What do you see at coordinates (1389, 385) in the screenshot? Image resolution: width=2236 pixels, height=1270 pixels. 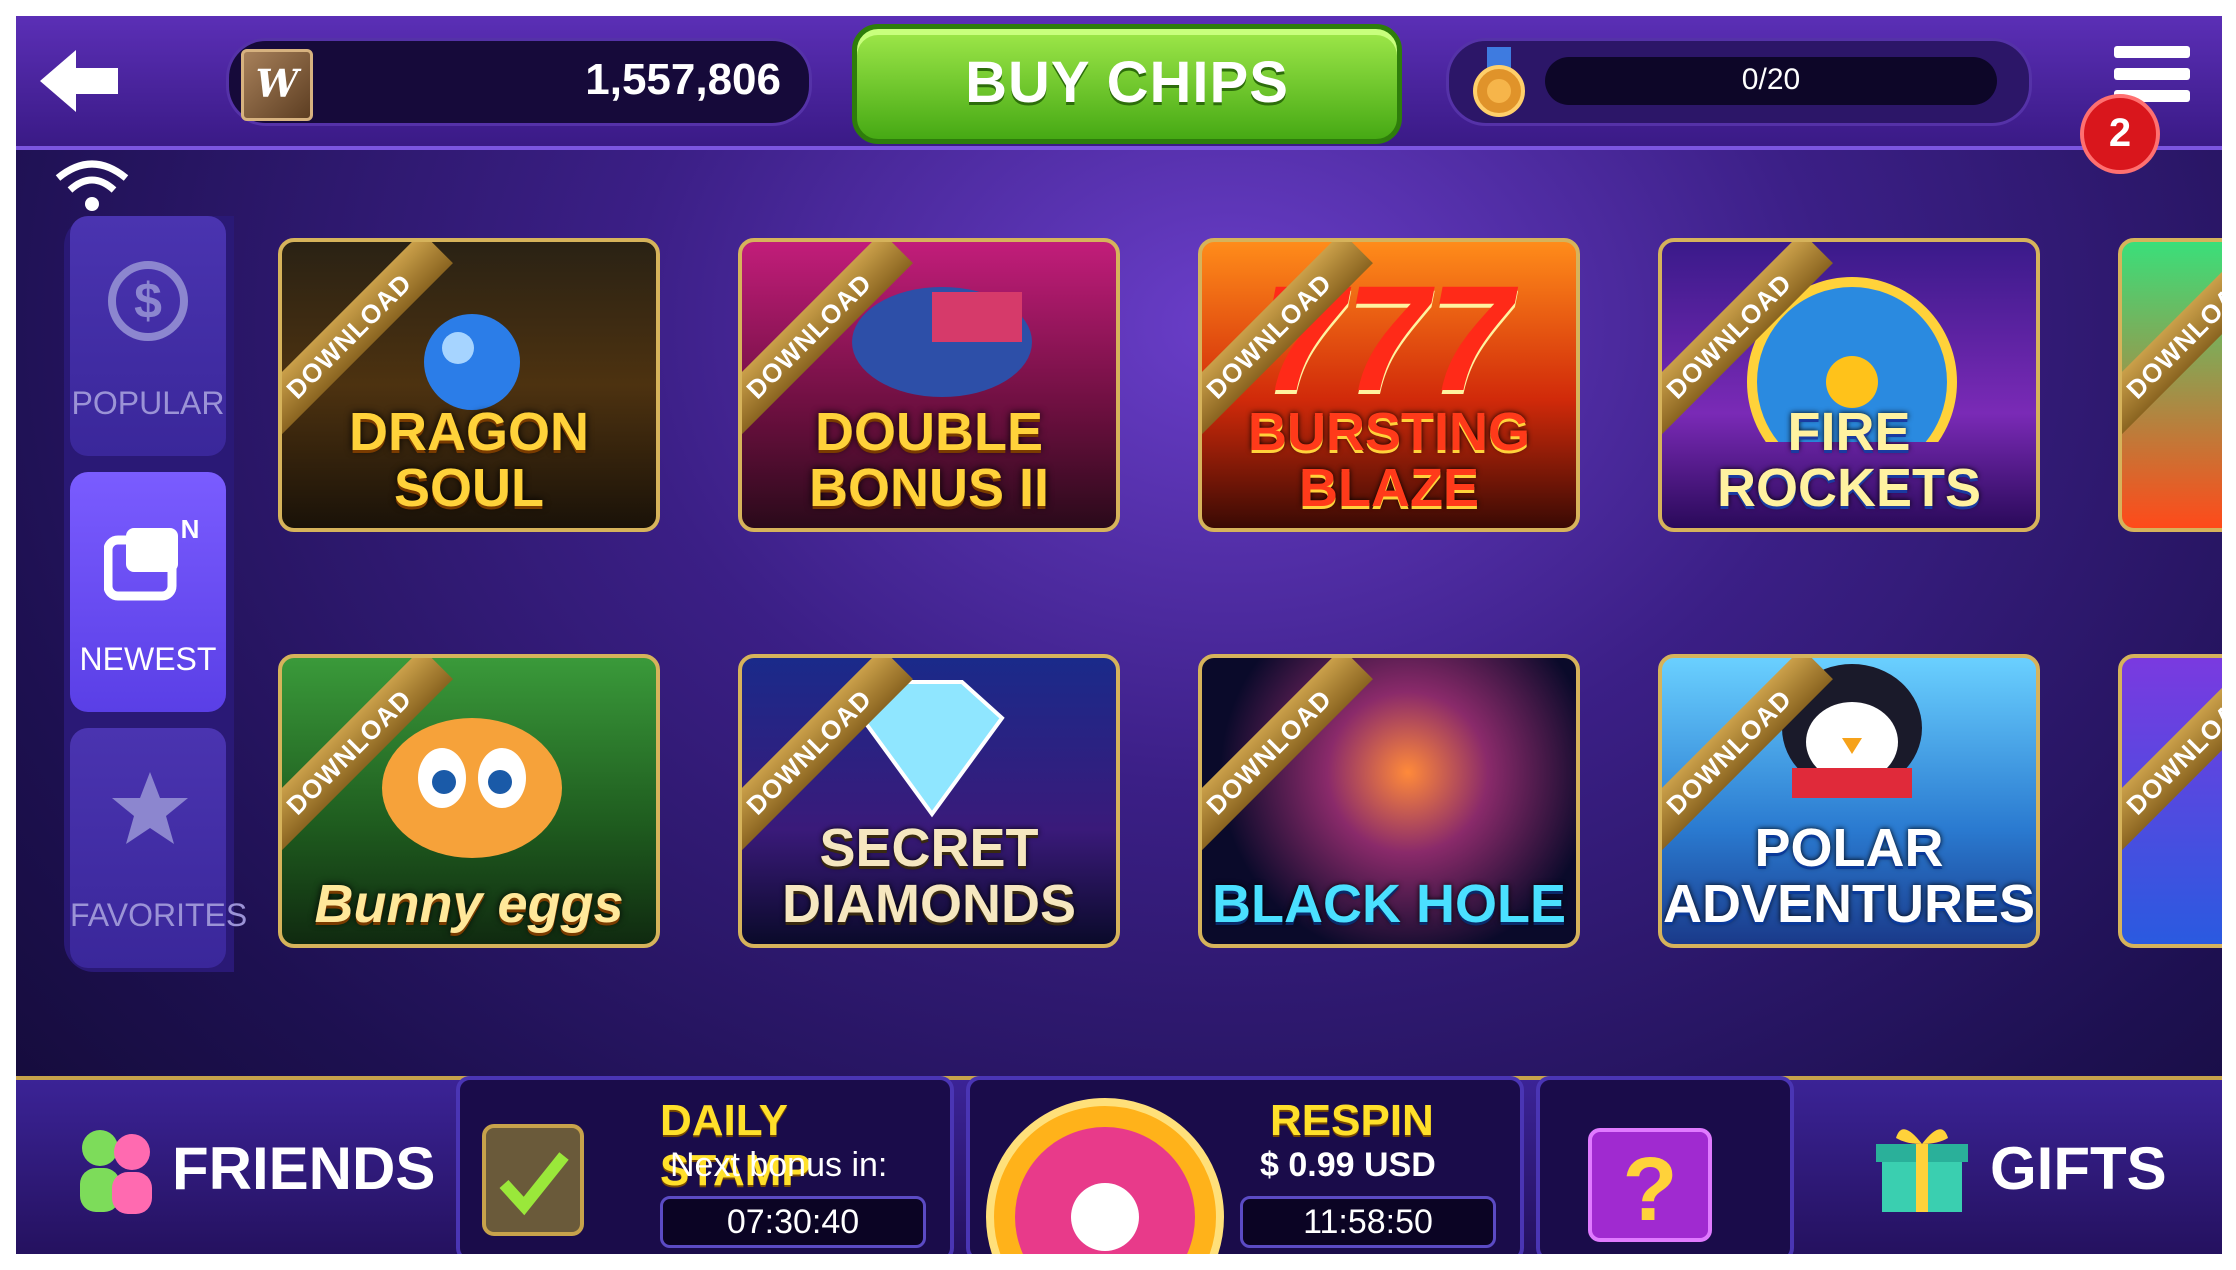 I see `game-tile-bursting-blaze: 777 DOWNLOAD BURSTING BLAZE` at bounding box center [1389, 385].